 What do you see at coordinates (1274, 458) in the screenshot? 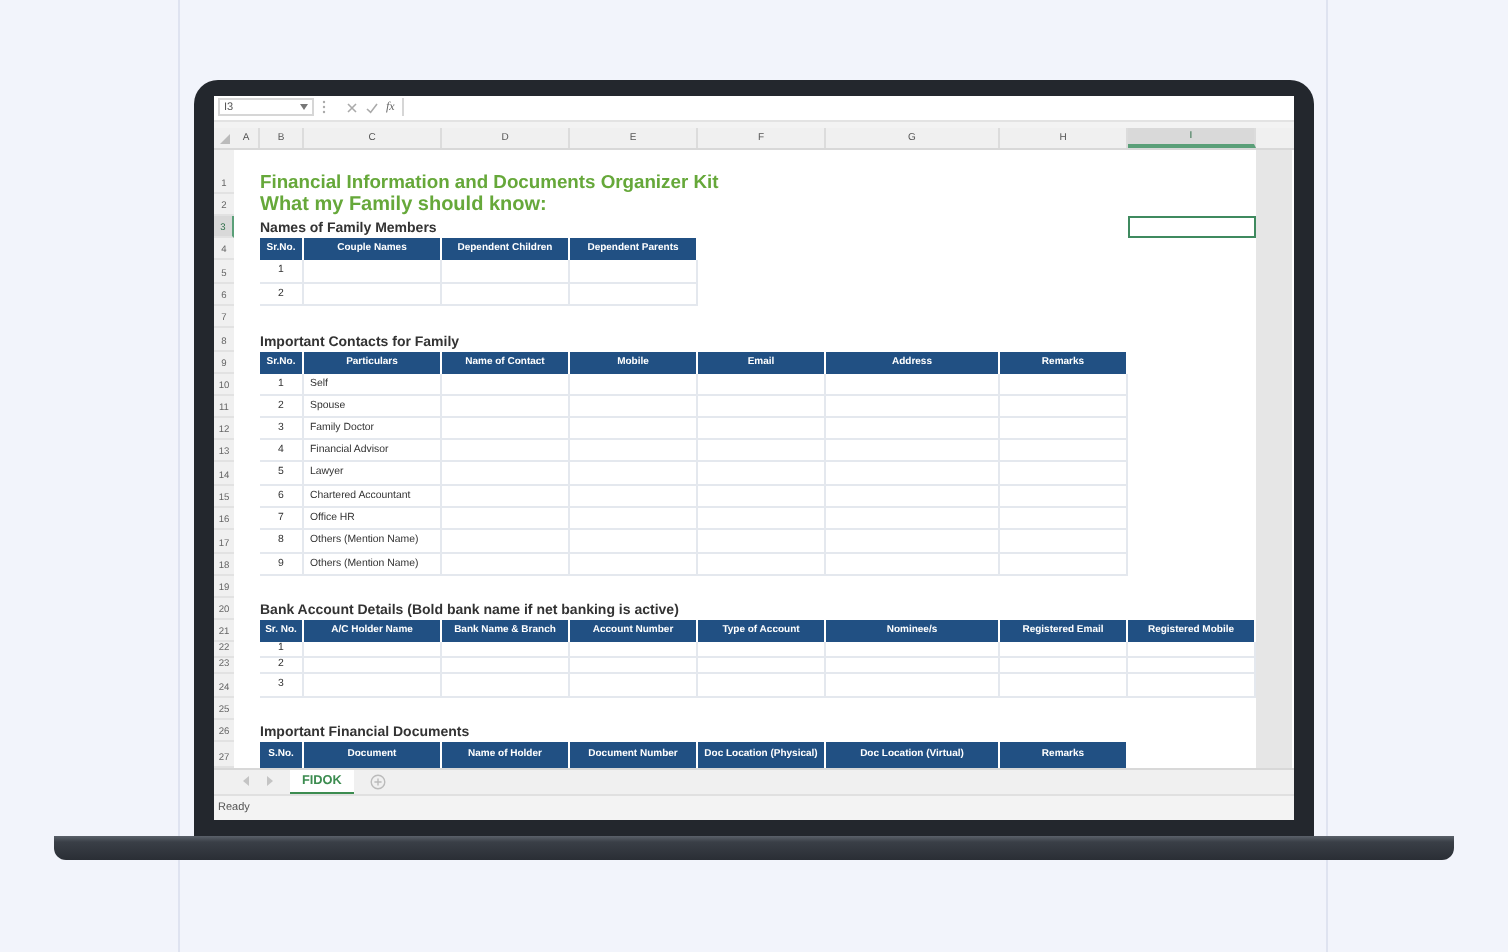
I see `vertical-scrollbar` at bounding box center [1274, 458].